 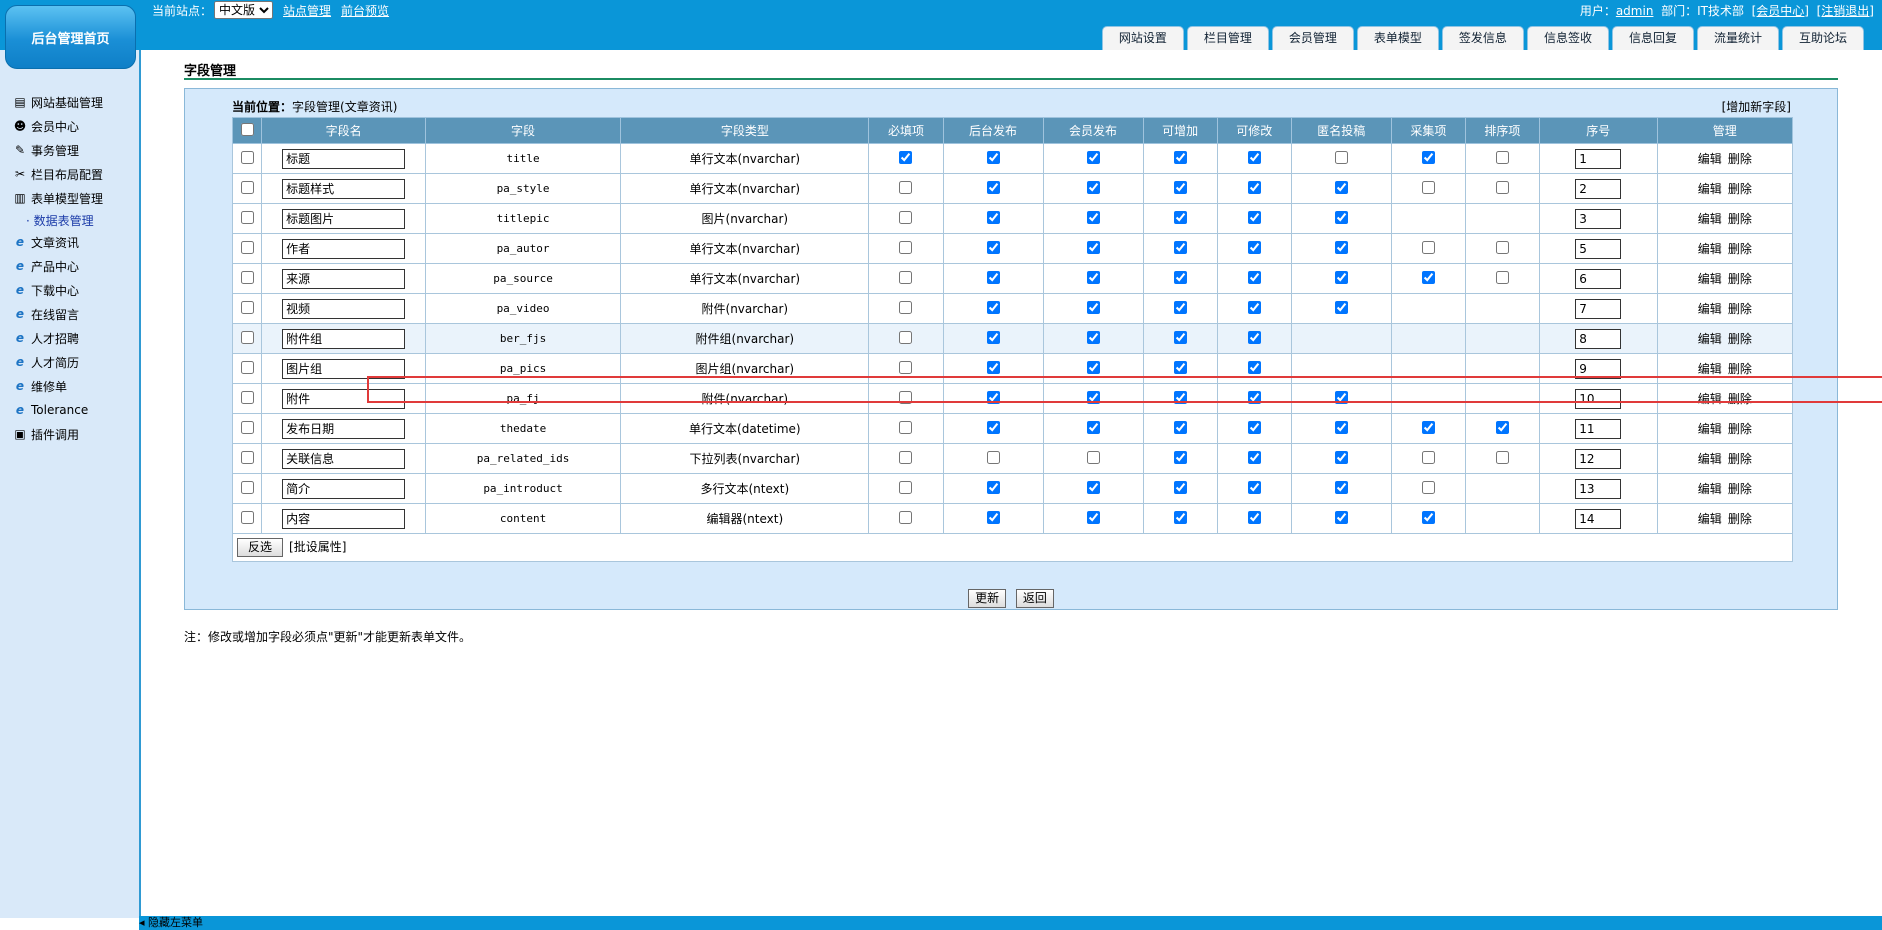 What do you see at coordinates (57, 362) in the screenshot?
I see `sidebar-item: e 人才简历` at bounding box center [57, 362].